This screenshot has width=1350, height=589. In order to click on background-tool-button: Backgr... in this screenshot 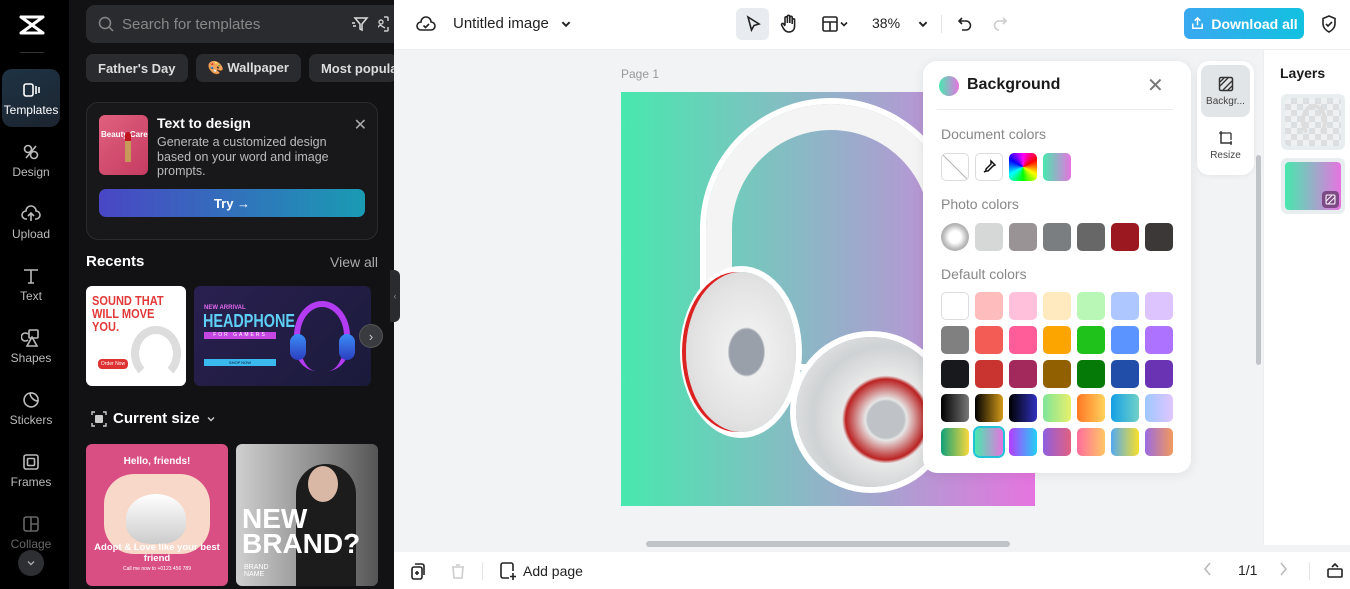, I will do `click(1225, 91)`.